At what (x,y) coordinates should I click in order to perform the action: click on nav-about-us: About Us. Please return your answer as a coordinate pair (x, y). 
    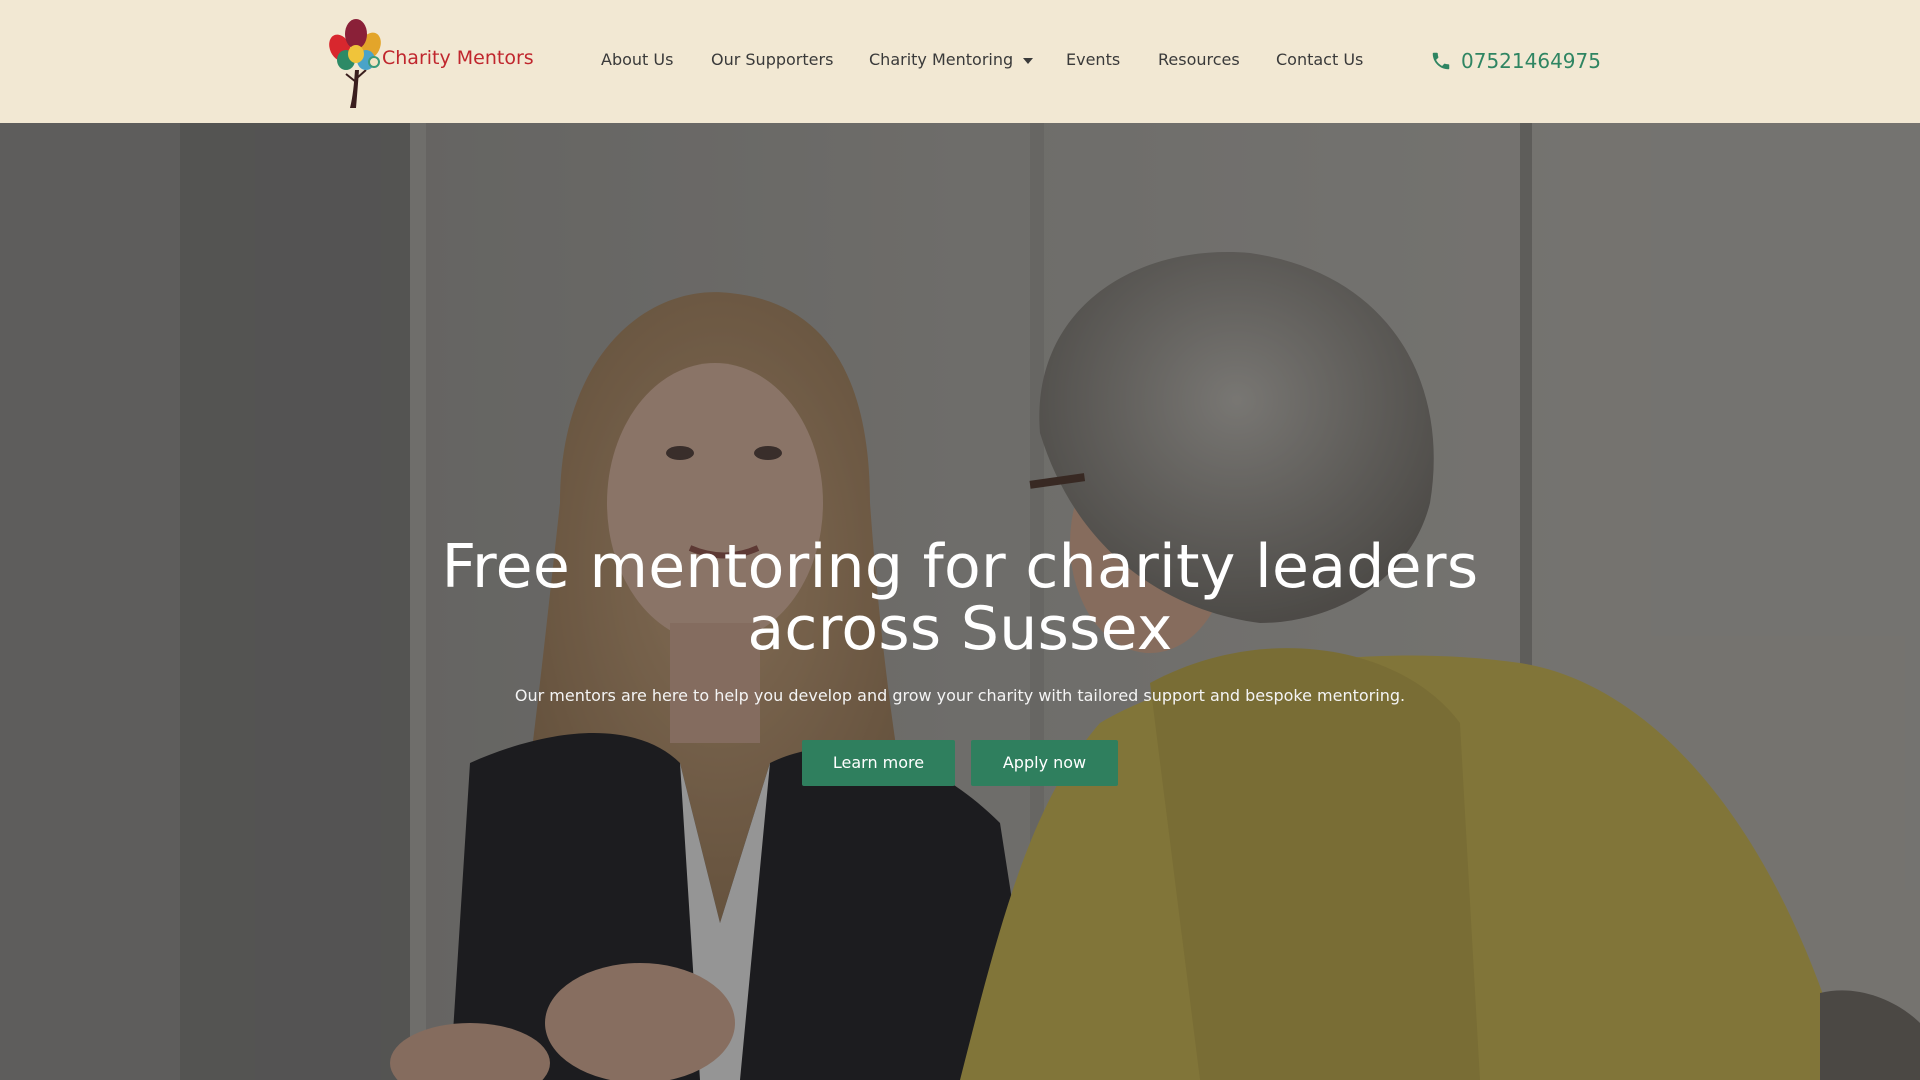
    Looking at the image, I should click on (637, 59).